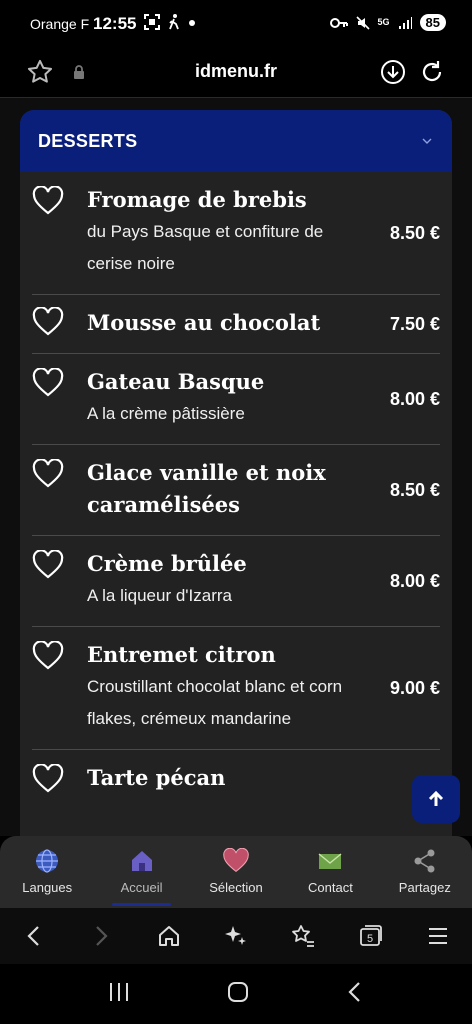  I want to click on nav-partagez: Partagez, so click(425, 872).